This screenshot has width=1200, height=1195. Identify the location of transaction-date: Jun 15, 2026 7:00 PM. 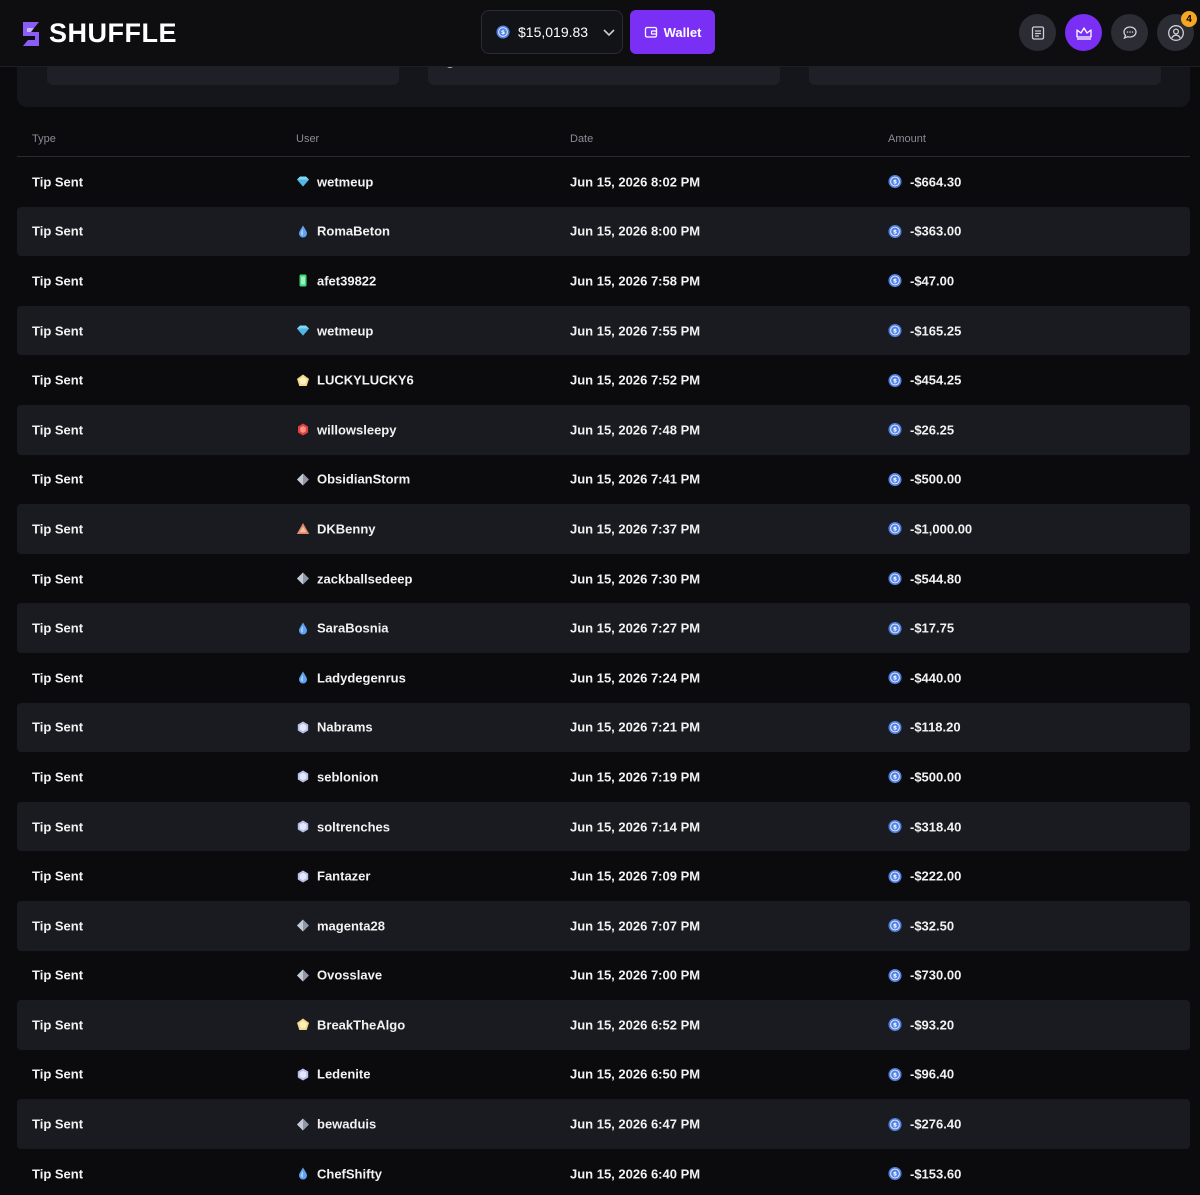
(635, 975).